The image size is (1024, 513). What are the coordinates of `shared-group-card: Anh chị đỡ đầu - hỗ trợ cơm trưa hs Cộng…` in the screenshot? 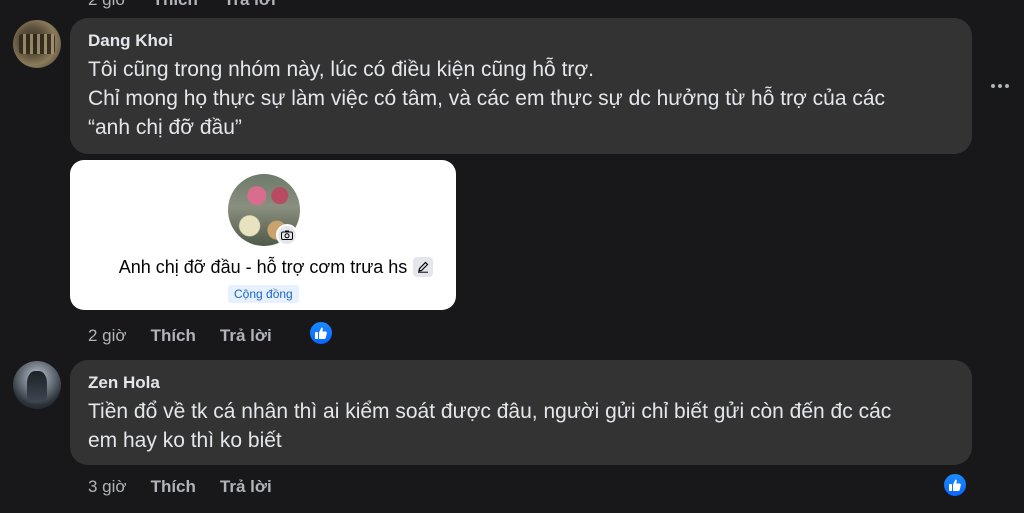 It's located at (263, 235).